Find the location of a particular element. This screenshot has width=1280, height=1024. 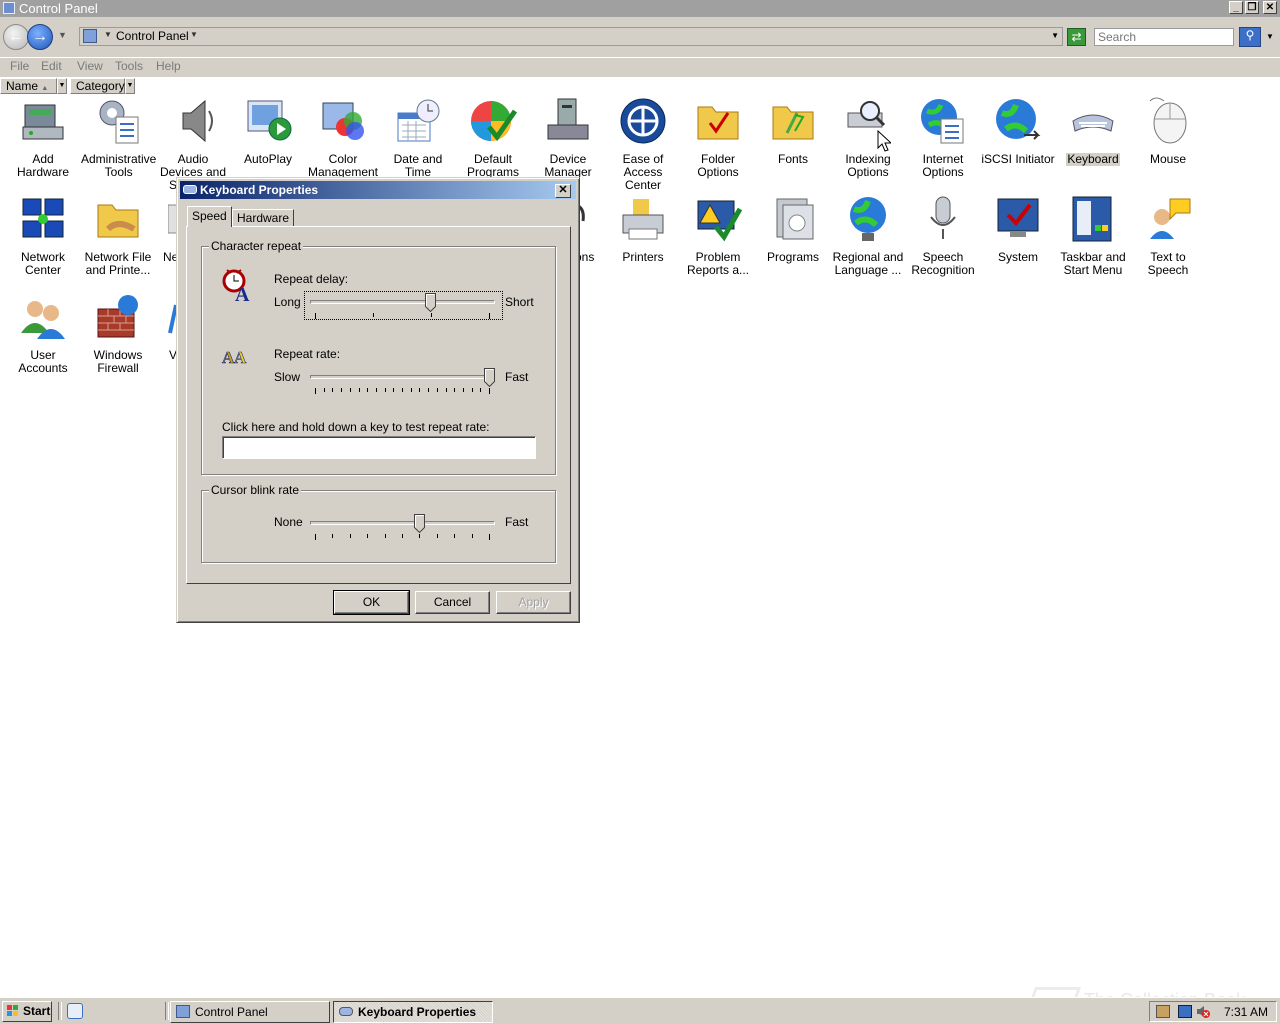

item-keyboard: Keyboard is located at coordinates (1093, 131).